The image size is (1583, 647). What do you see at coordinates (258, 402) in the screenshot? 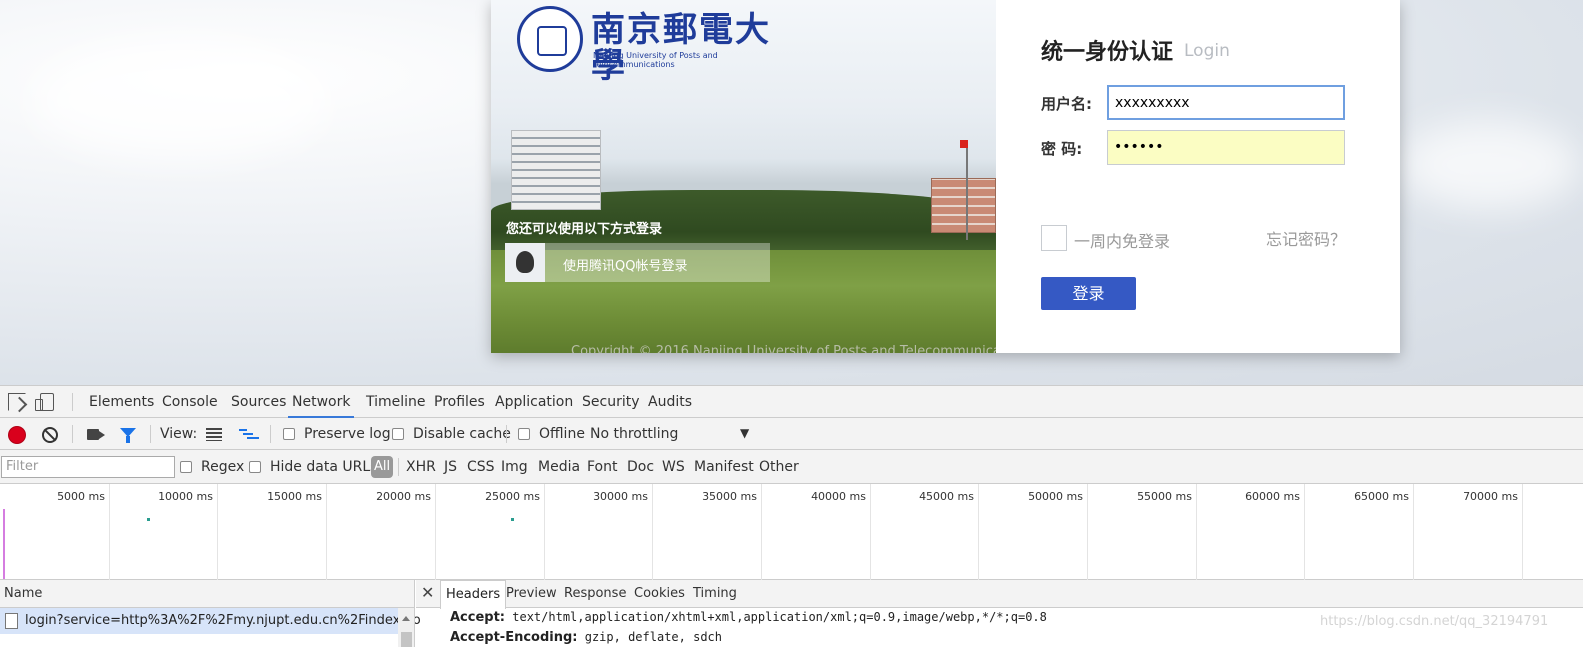
I see `tab-sources: Sources` at bounding box center [258, 402].